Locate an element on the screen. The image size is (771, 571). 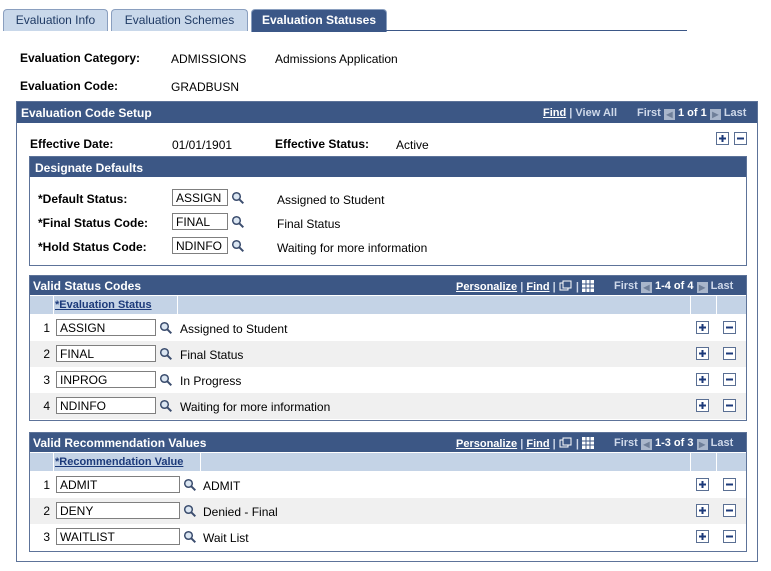
recommendation-value-column-header: *Recommendation Value is located at coordinates (119, 462).